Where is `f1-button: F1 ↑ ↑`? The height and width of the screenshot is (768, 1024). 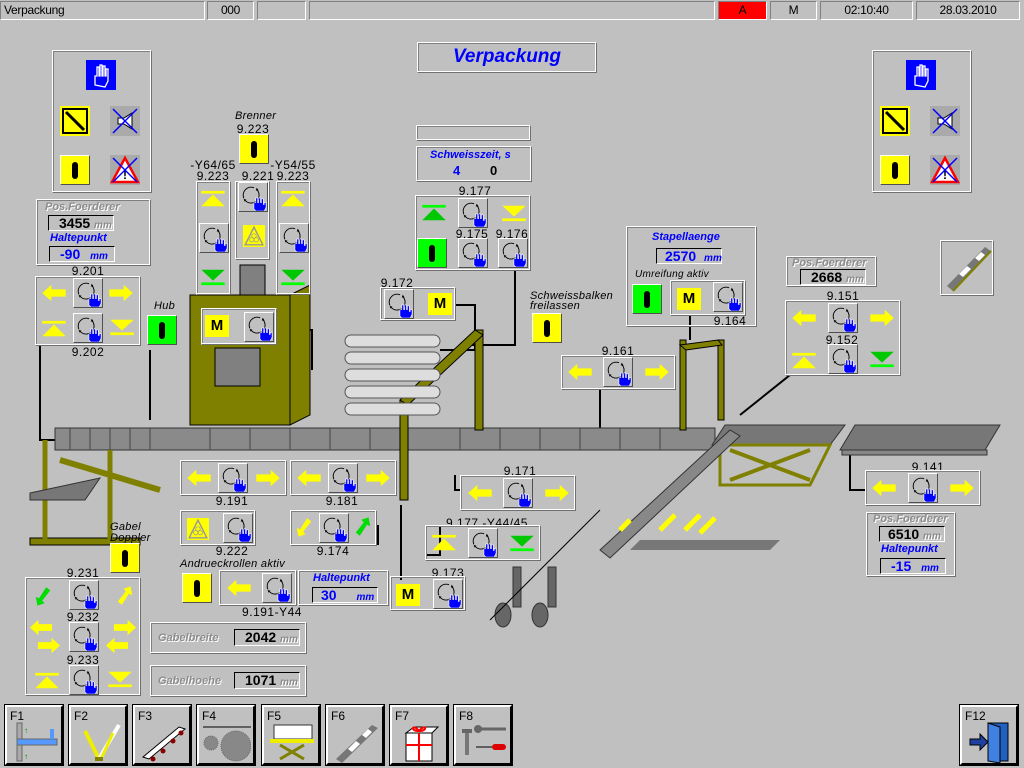
f1-button: F1 ↑ ↑ is located at coordinates (34, 735).